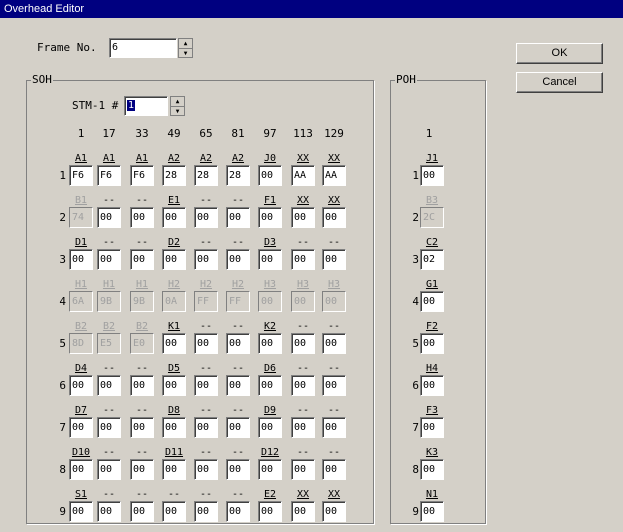  I want to click on cancel-button: Cancel, so click(559, 82).